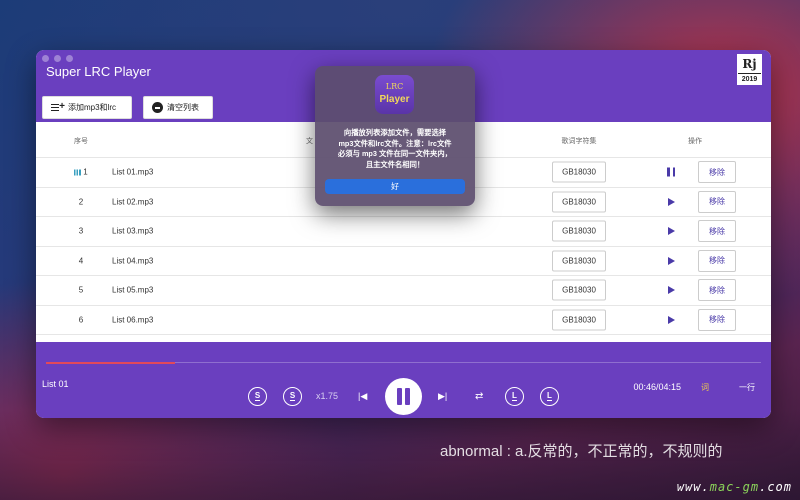 This screenshot has width=800, height=500. Describe the element at coordinates (442, 396) in the screenshot. I see `next-track-icon: ▶|` at that location.